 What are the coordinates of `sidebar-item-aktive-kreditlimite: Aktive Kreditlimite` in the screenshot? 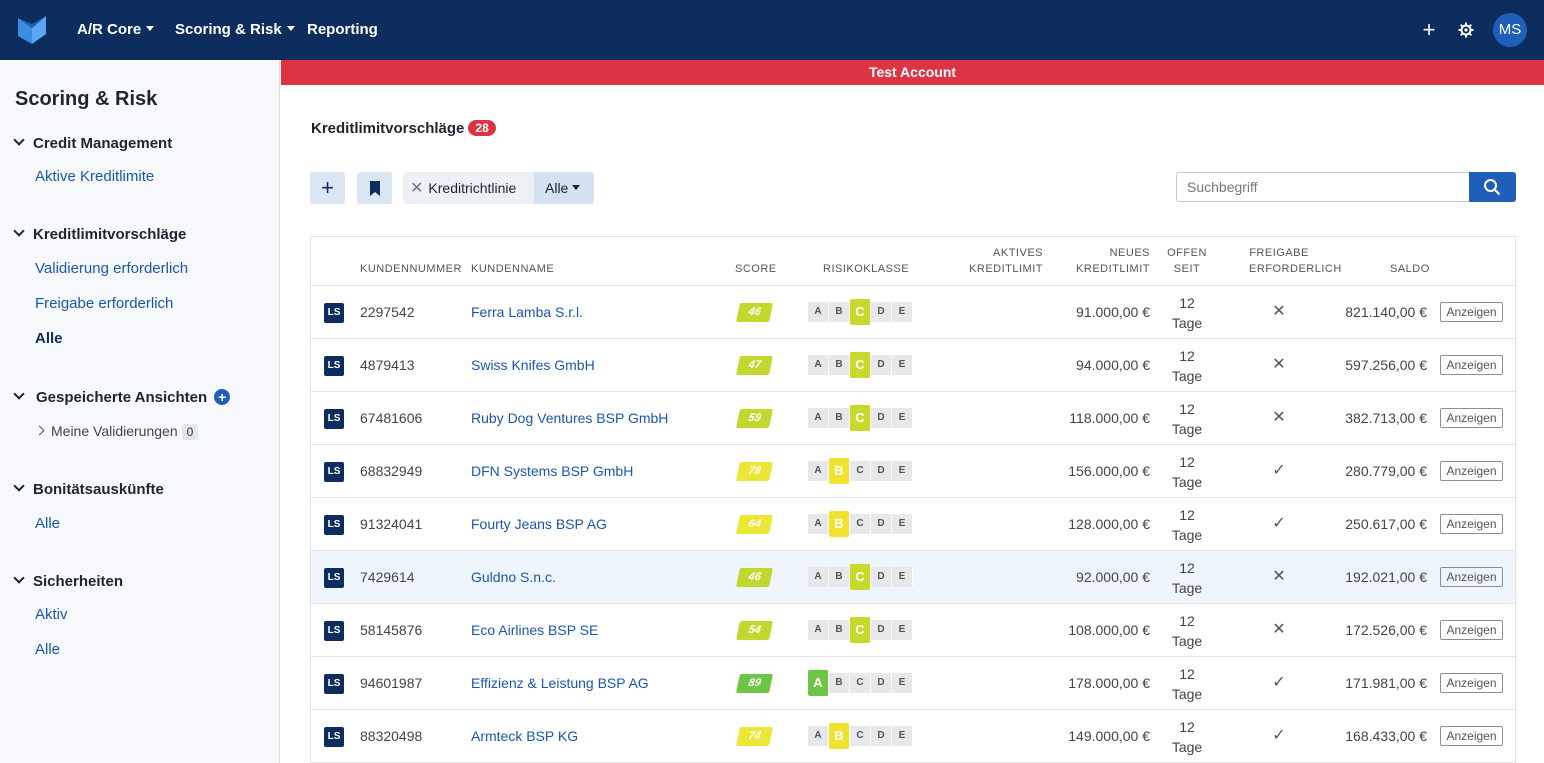 It's located at (94, 176).